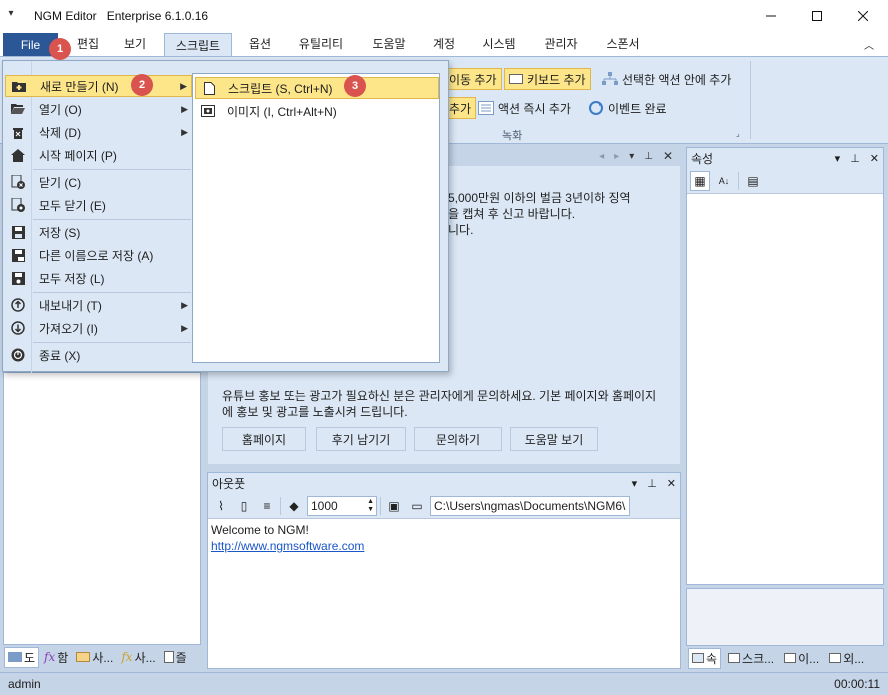 The image size is (888, 695). Describe the element at coordinates (394, 506) in the screenshot. I see `save-icon: ▣` at that location.